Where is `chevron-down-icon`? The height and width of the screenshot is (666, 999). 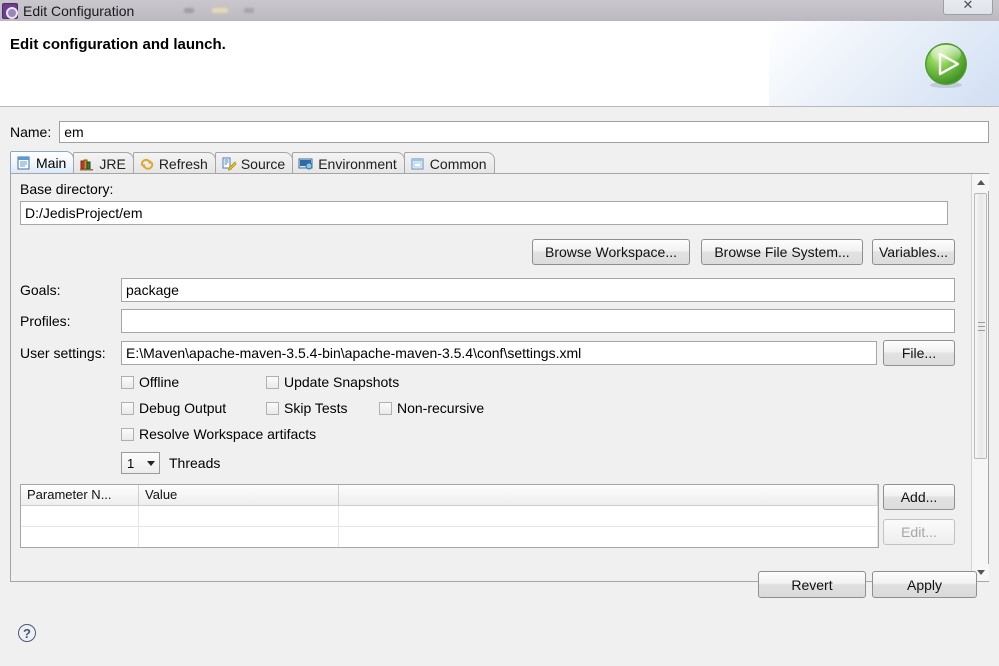
chevron-down-icon is located at coordinates (151, 463).